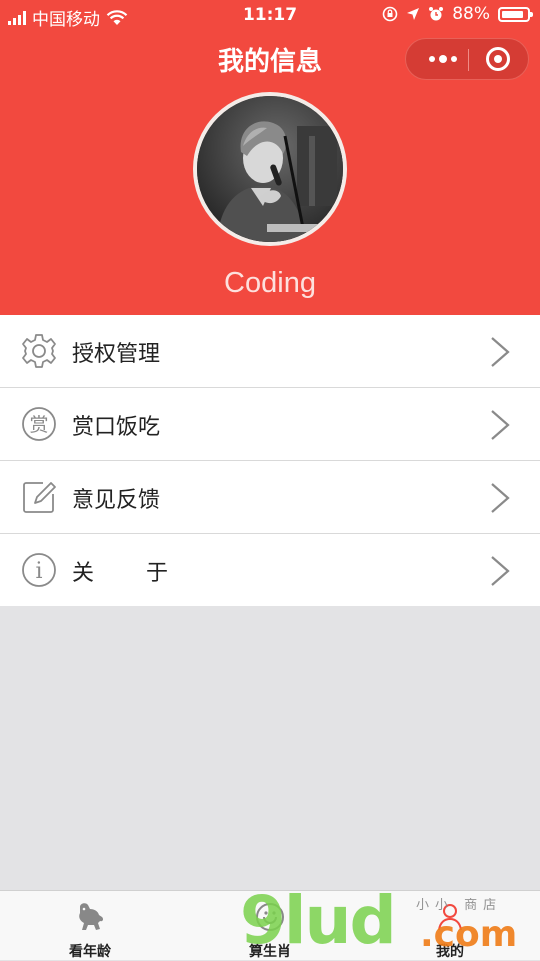  Describe the element at coordinates (146, 573) in the screenshot. I see `menu-item-label: 关于` at that location.